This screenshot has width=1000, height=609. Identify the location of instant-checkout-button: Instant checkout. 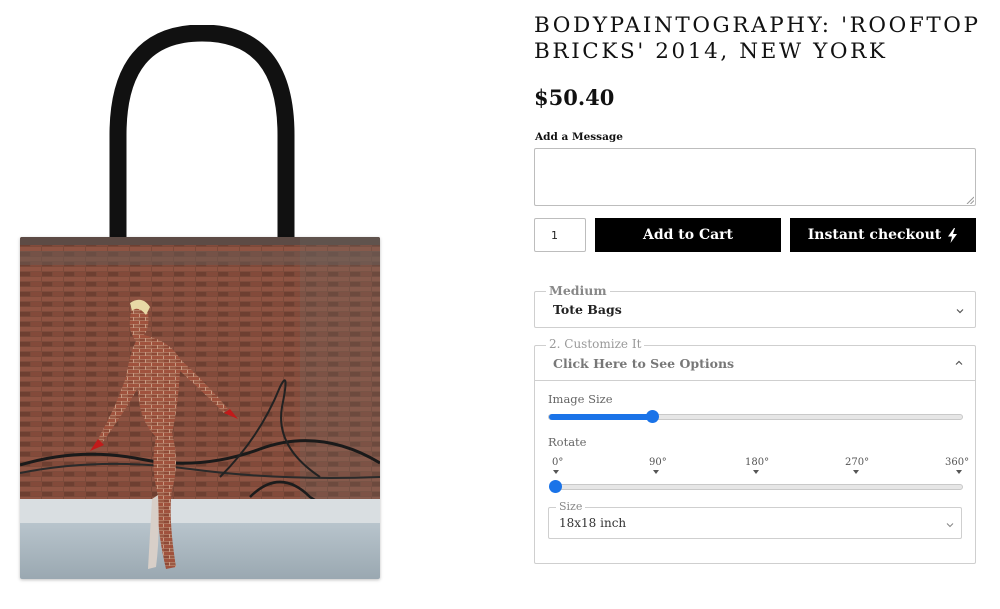
(883, 235).